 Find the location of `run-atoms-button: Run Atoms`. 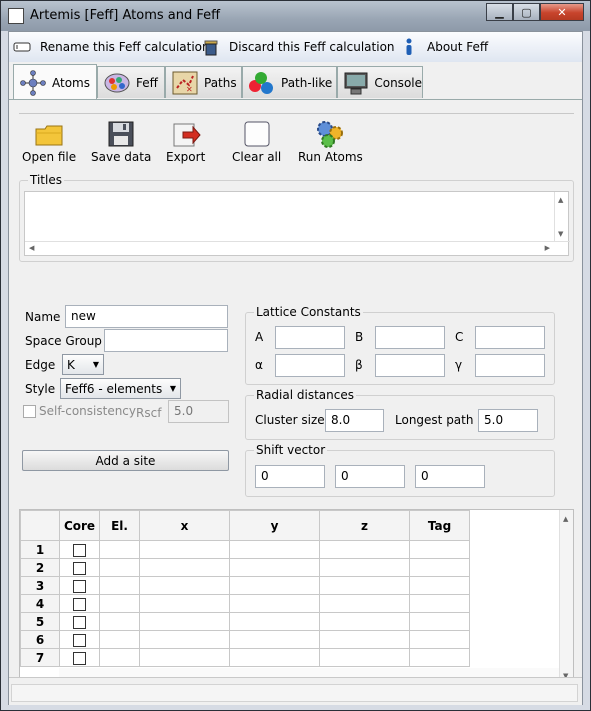

run-atoms-button: Run Atoms is located at coordinates (330, 141).